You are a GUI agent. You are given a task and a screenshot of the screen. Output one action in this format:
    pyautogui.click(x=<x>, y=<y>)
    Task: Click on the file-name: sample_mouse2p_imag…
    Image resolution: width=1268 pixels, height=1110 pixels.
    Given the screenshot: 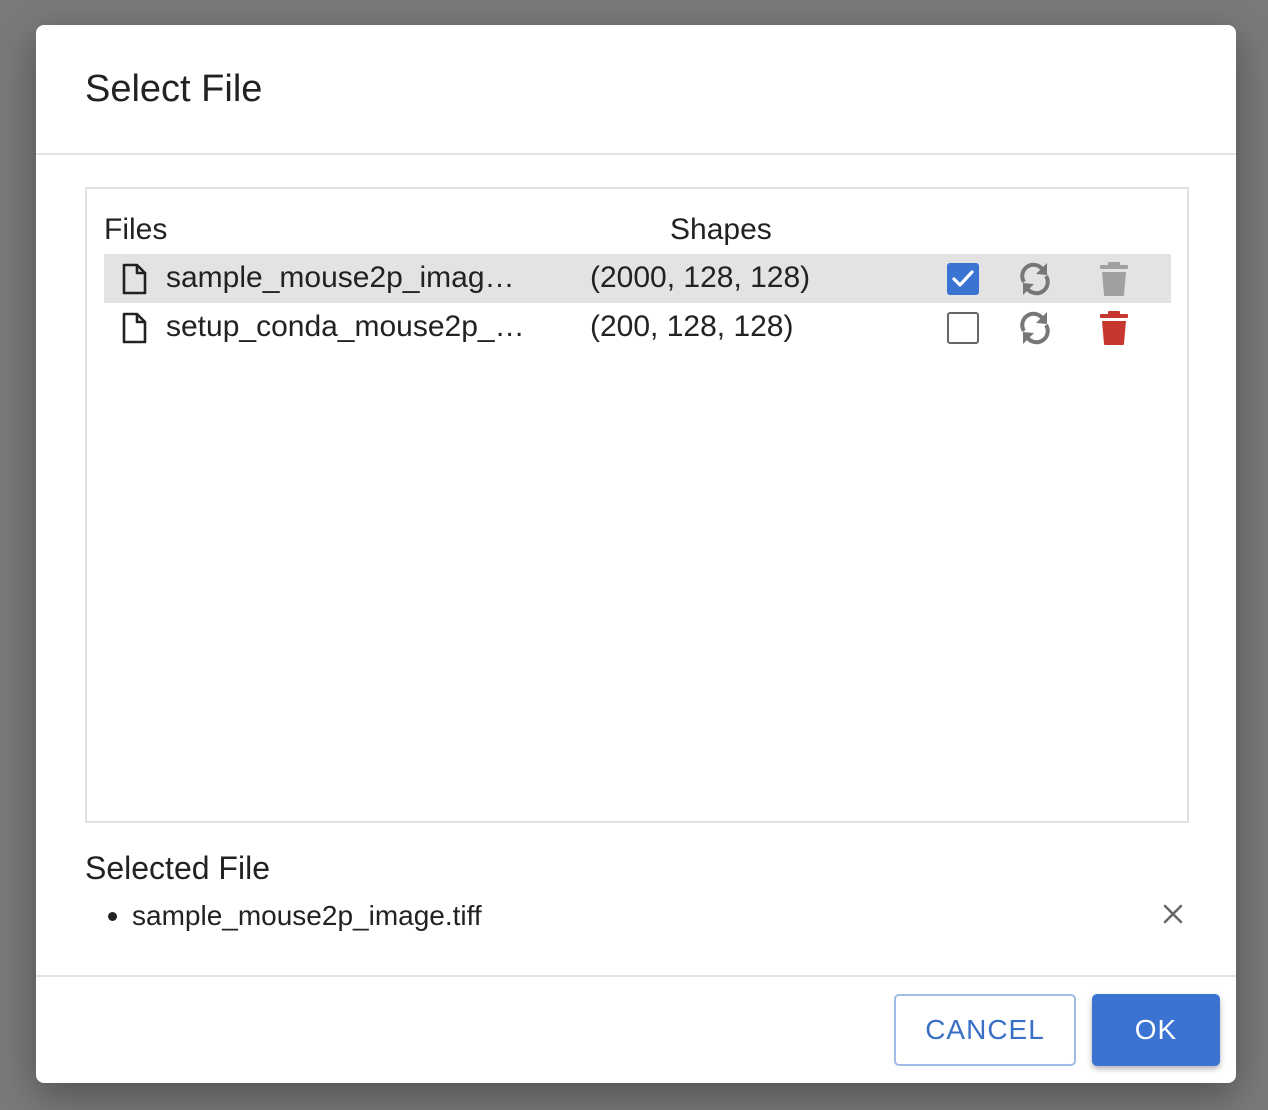 What is the action you would take?
    pyautogui.click(x=340, y=277)
    